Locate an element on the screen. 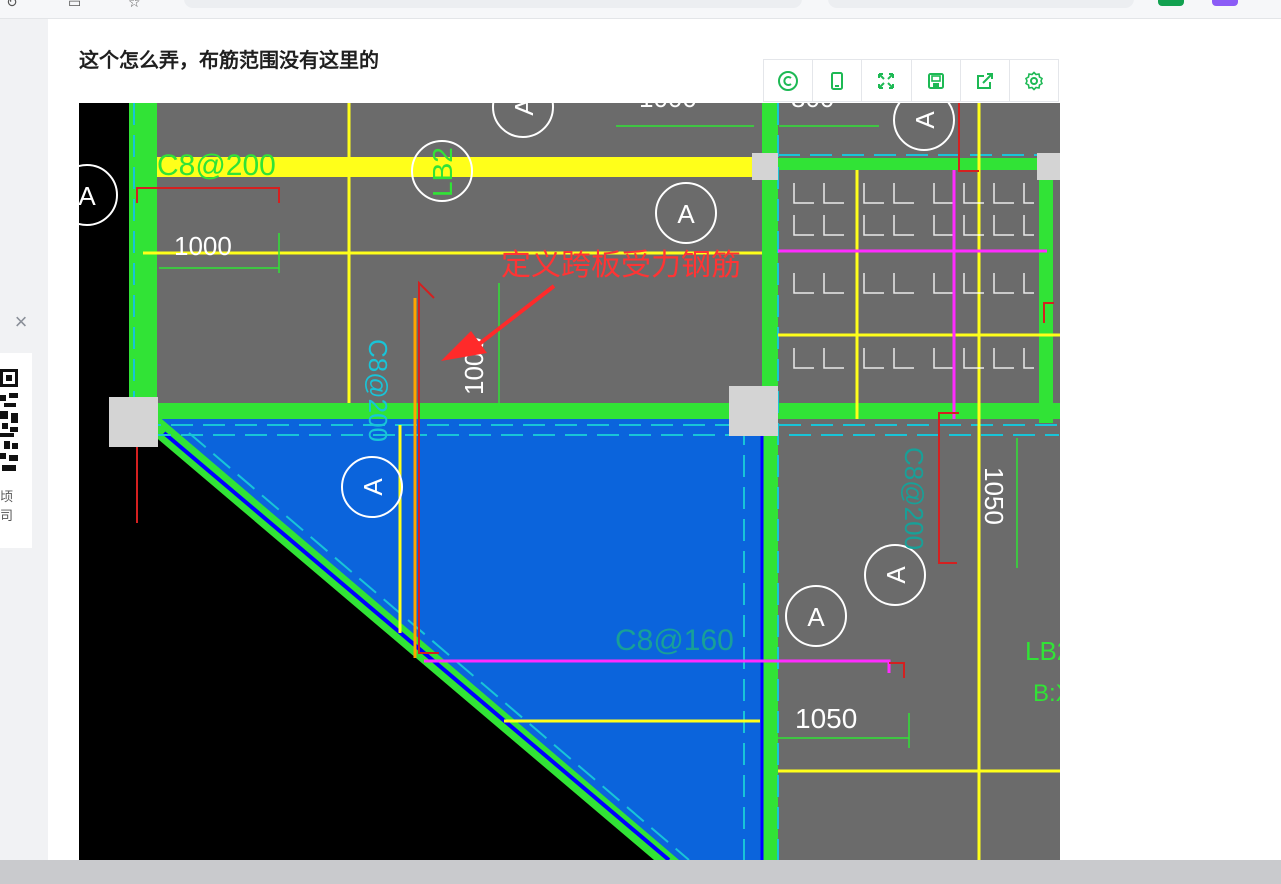 Image resolution: width=1281 pixels, height=884 pixels. rebar-label-vertical-right: C8@200 is located at coordinates (914, 498).